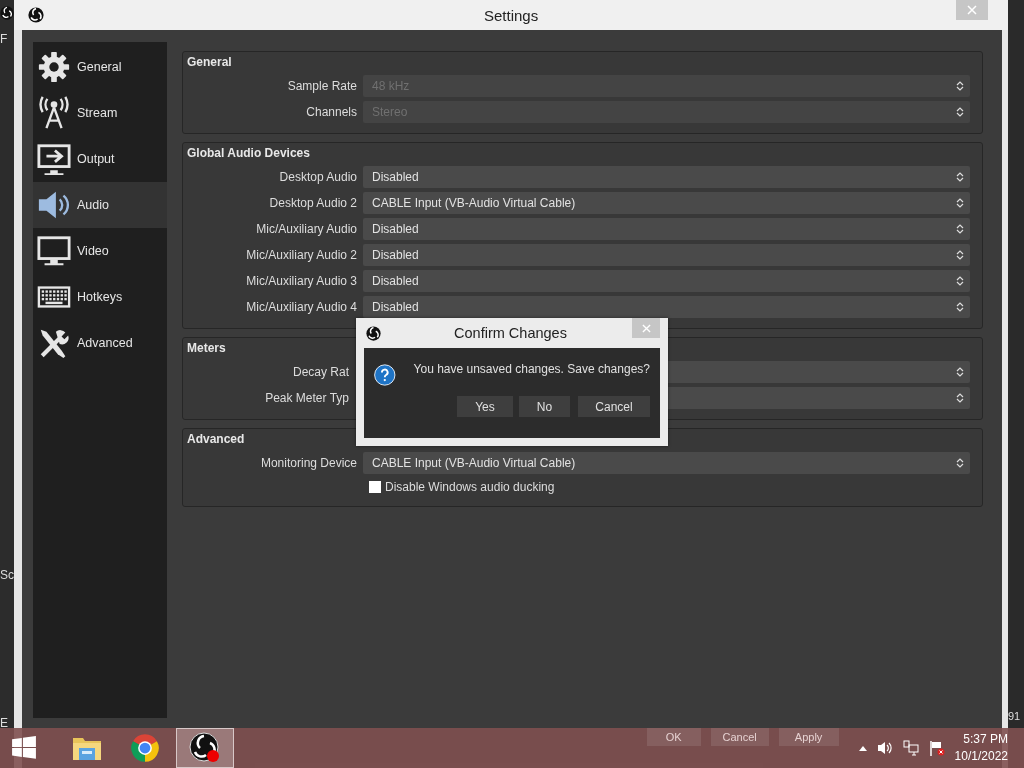 Image resolution: width=1024 pixels, height=768 pixels. I want to click on checkbox-label: Disable Windows audio ducking, so click(470, 487).